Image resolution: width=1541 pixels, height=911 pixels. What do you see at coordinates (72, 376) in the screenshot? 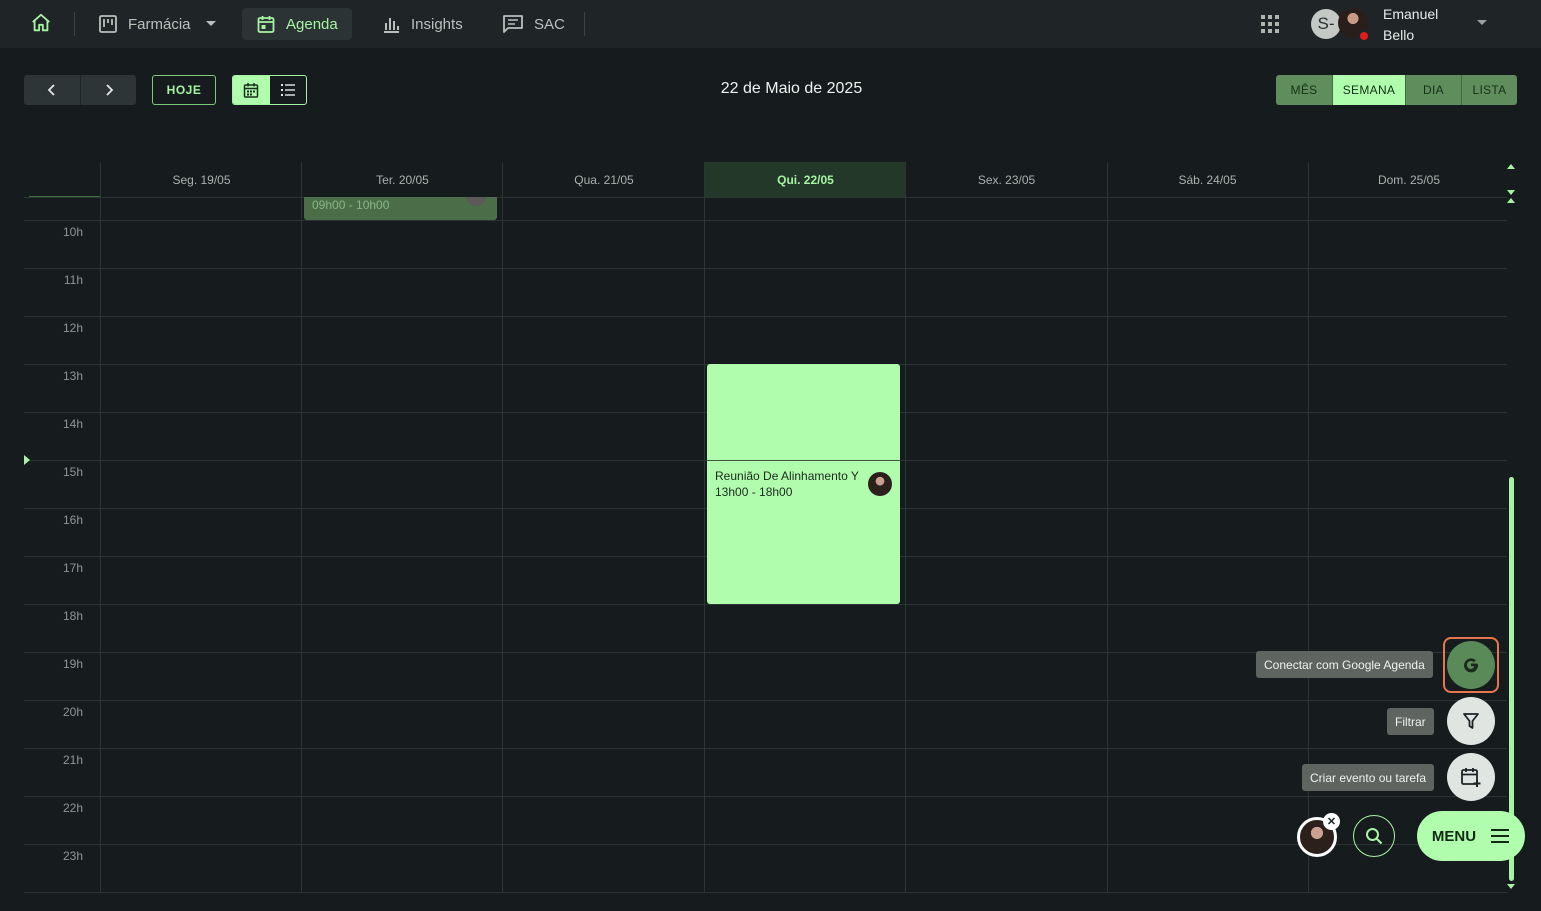
I see `hour-label: 13h` at bounding box center [72, 376].